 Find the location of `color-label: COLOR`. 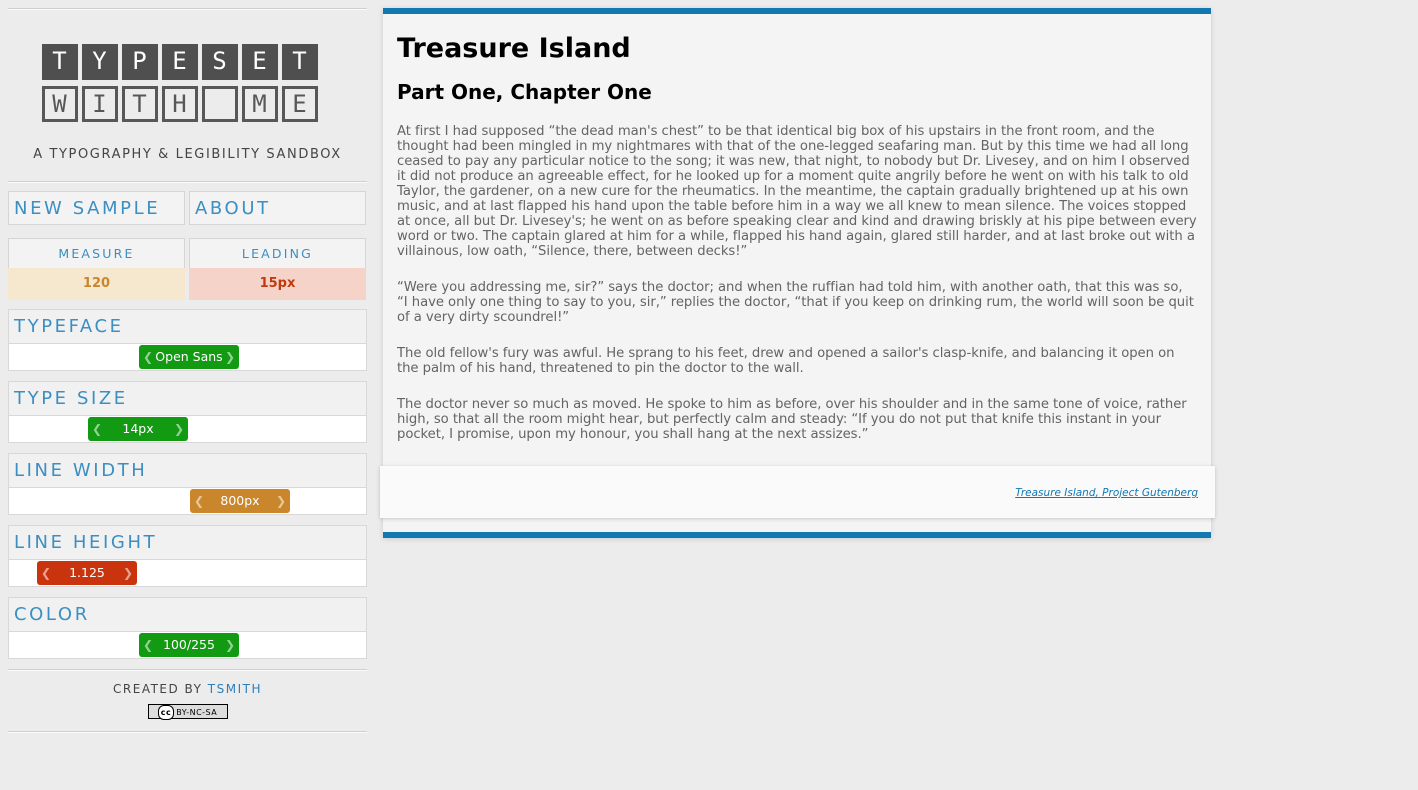

color-label: COLOR is located at coordinates (187, 614).